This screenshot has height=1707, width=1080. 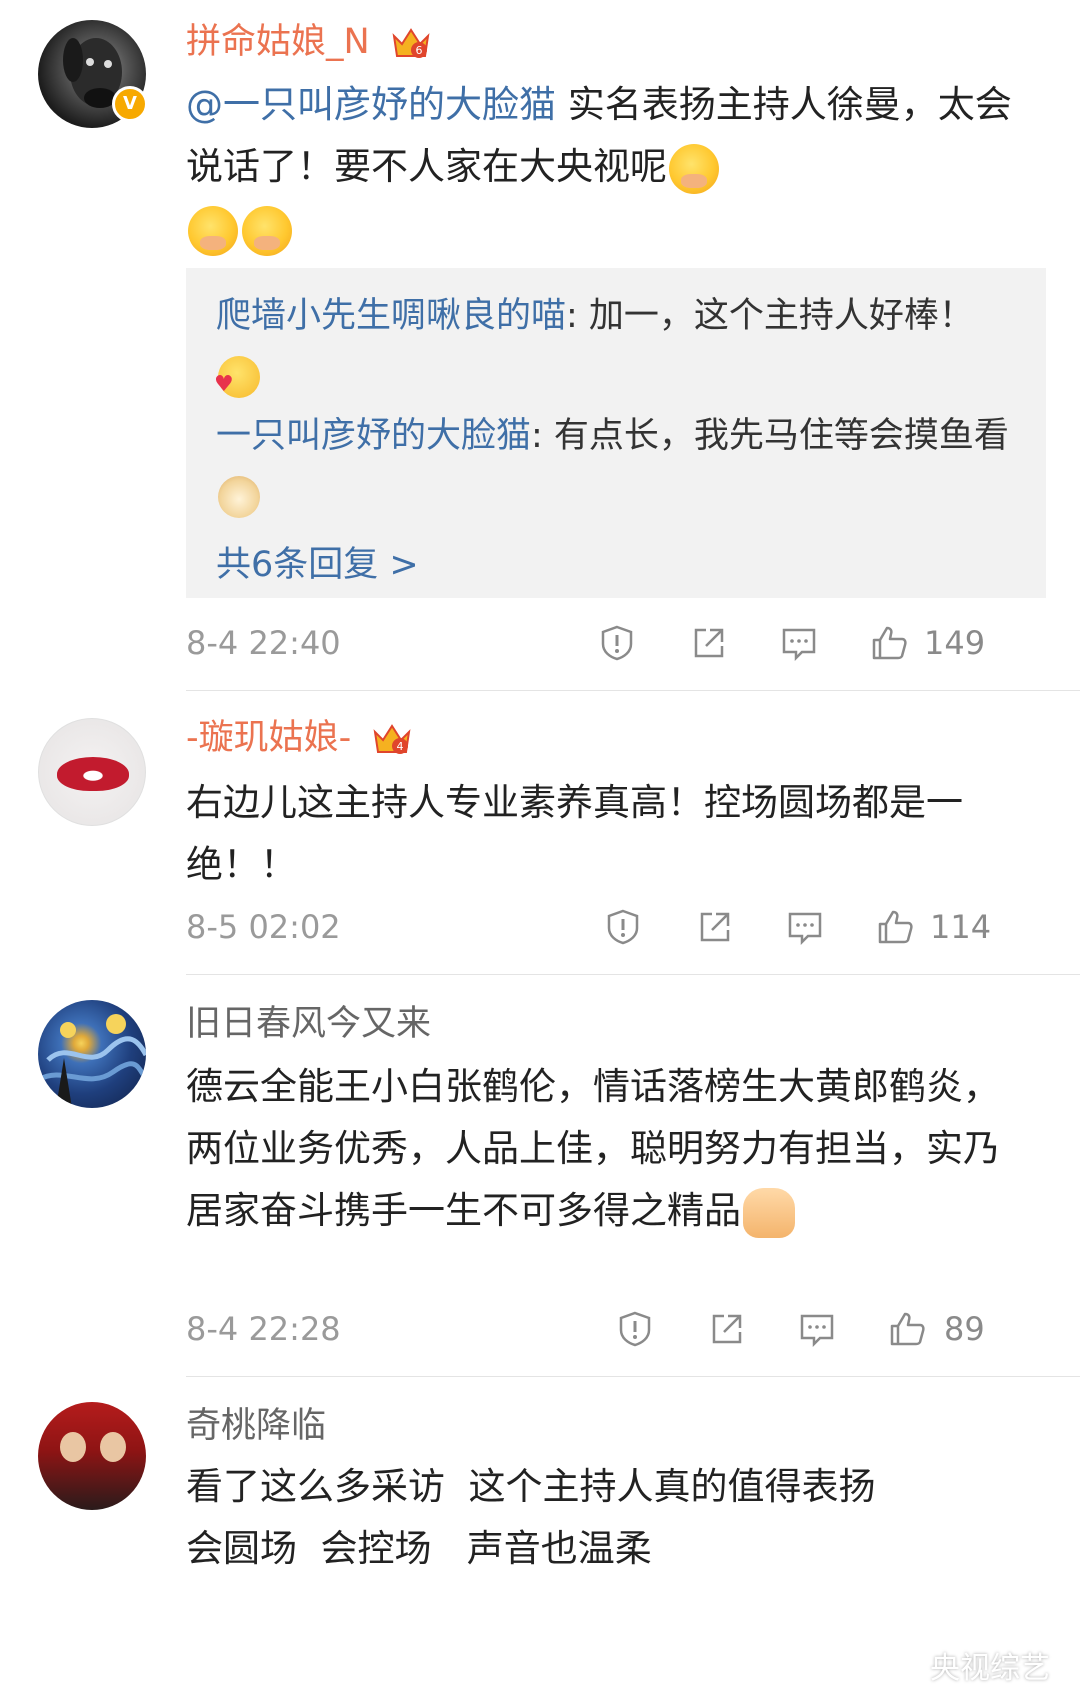 I want to click on comment-meta: 8-5 02:02 114, so click(x=616, y=927).